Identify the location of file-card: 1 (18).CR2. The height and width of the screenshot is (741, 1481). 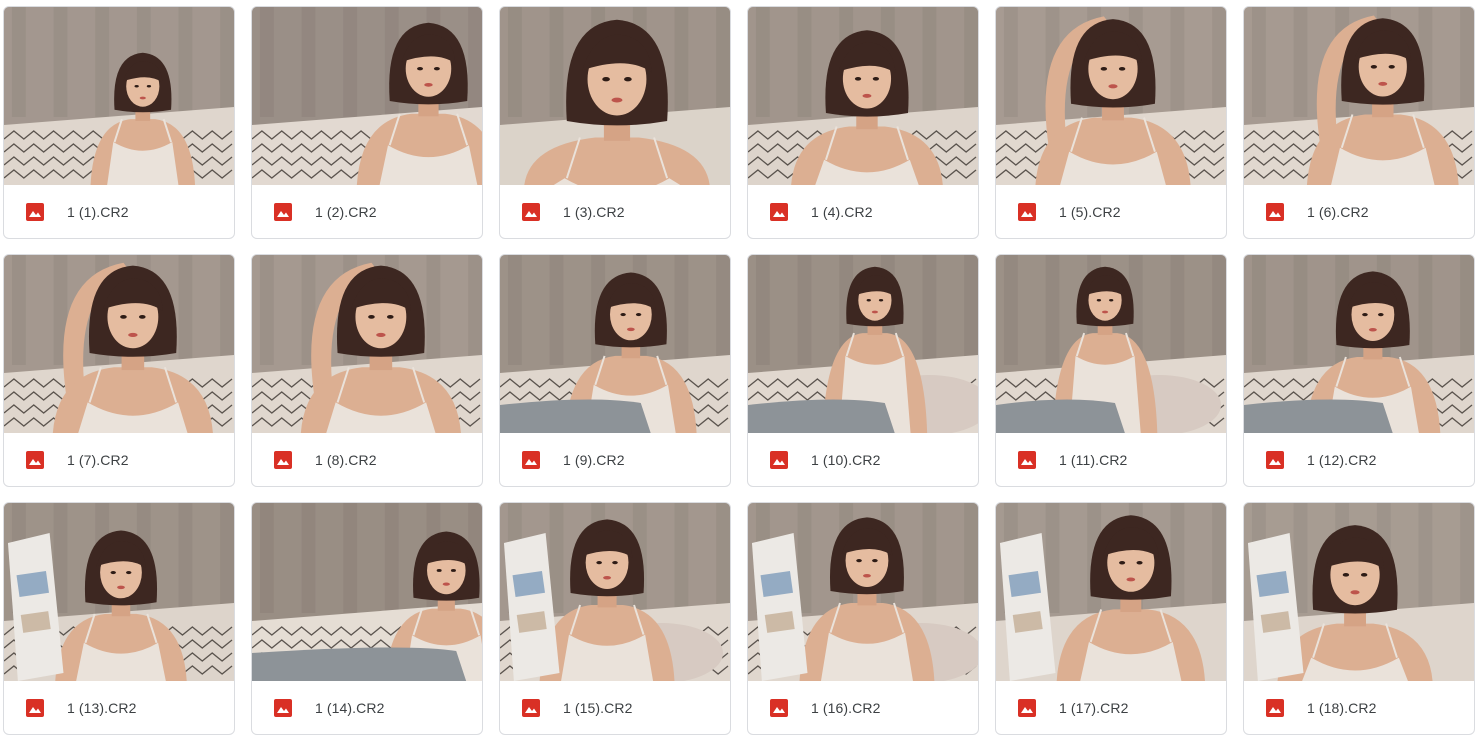
(1359, 618).